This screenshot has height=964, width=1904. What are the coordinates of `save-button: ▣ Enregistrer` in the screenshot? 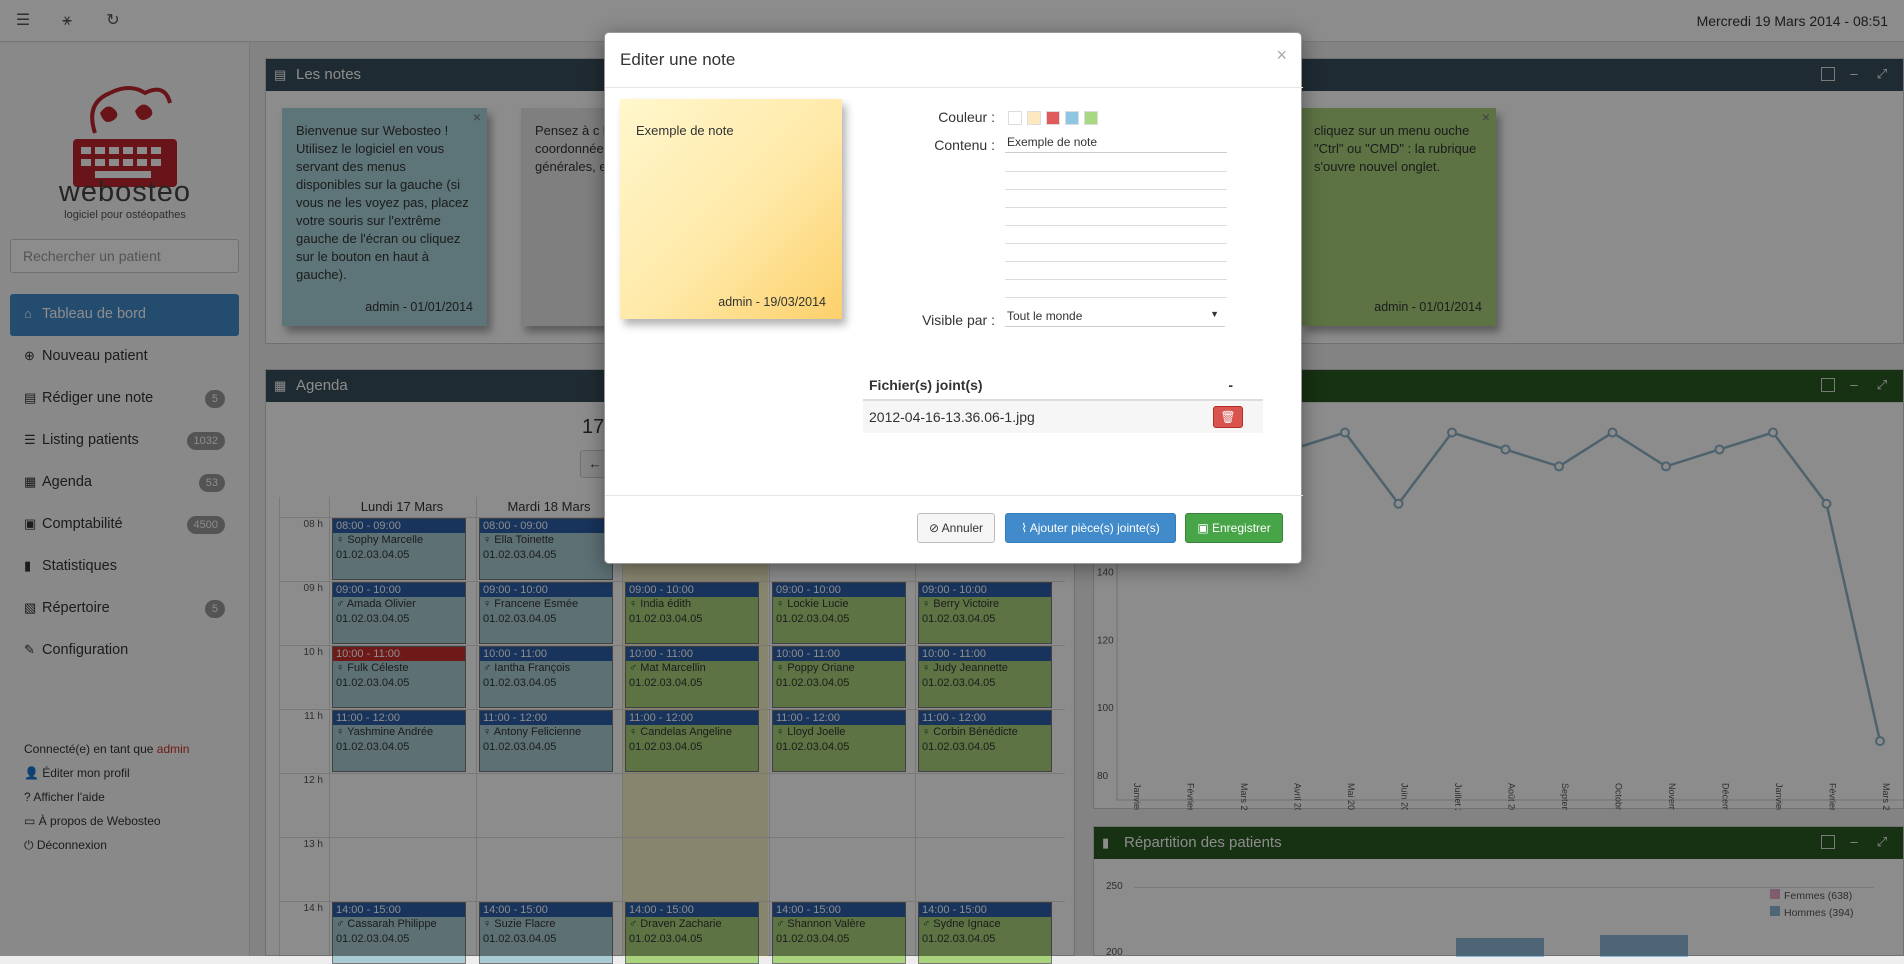 It's located at (1234, 528).